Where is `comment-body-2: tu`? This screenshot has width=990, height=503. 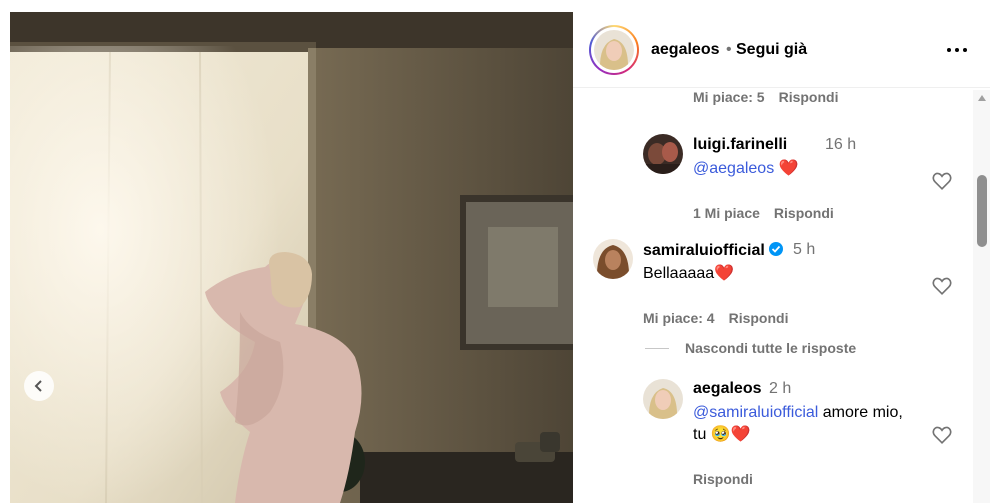
comment-body-2: tu is located at coordinates (700, 434).